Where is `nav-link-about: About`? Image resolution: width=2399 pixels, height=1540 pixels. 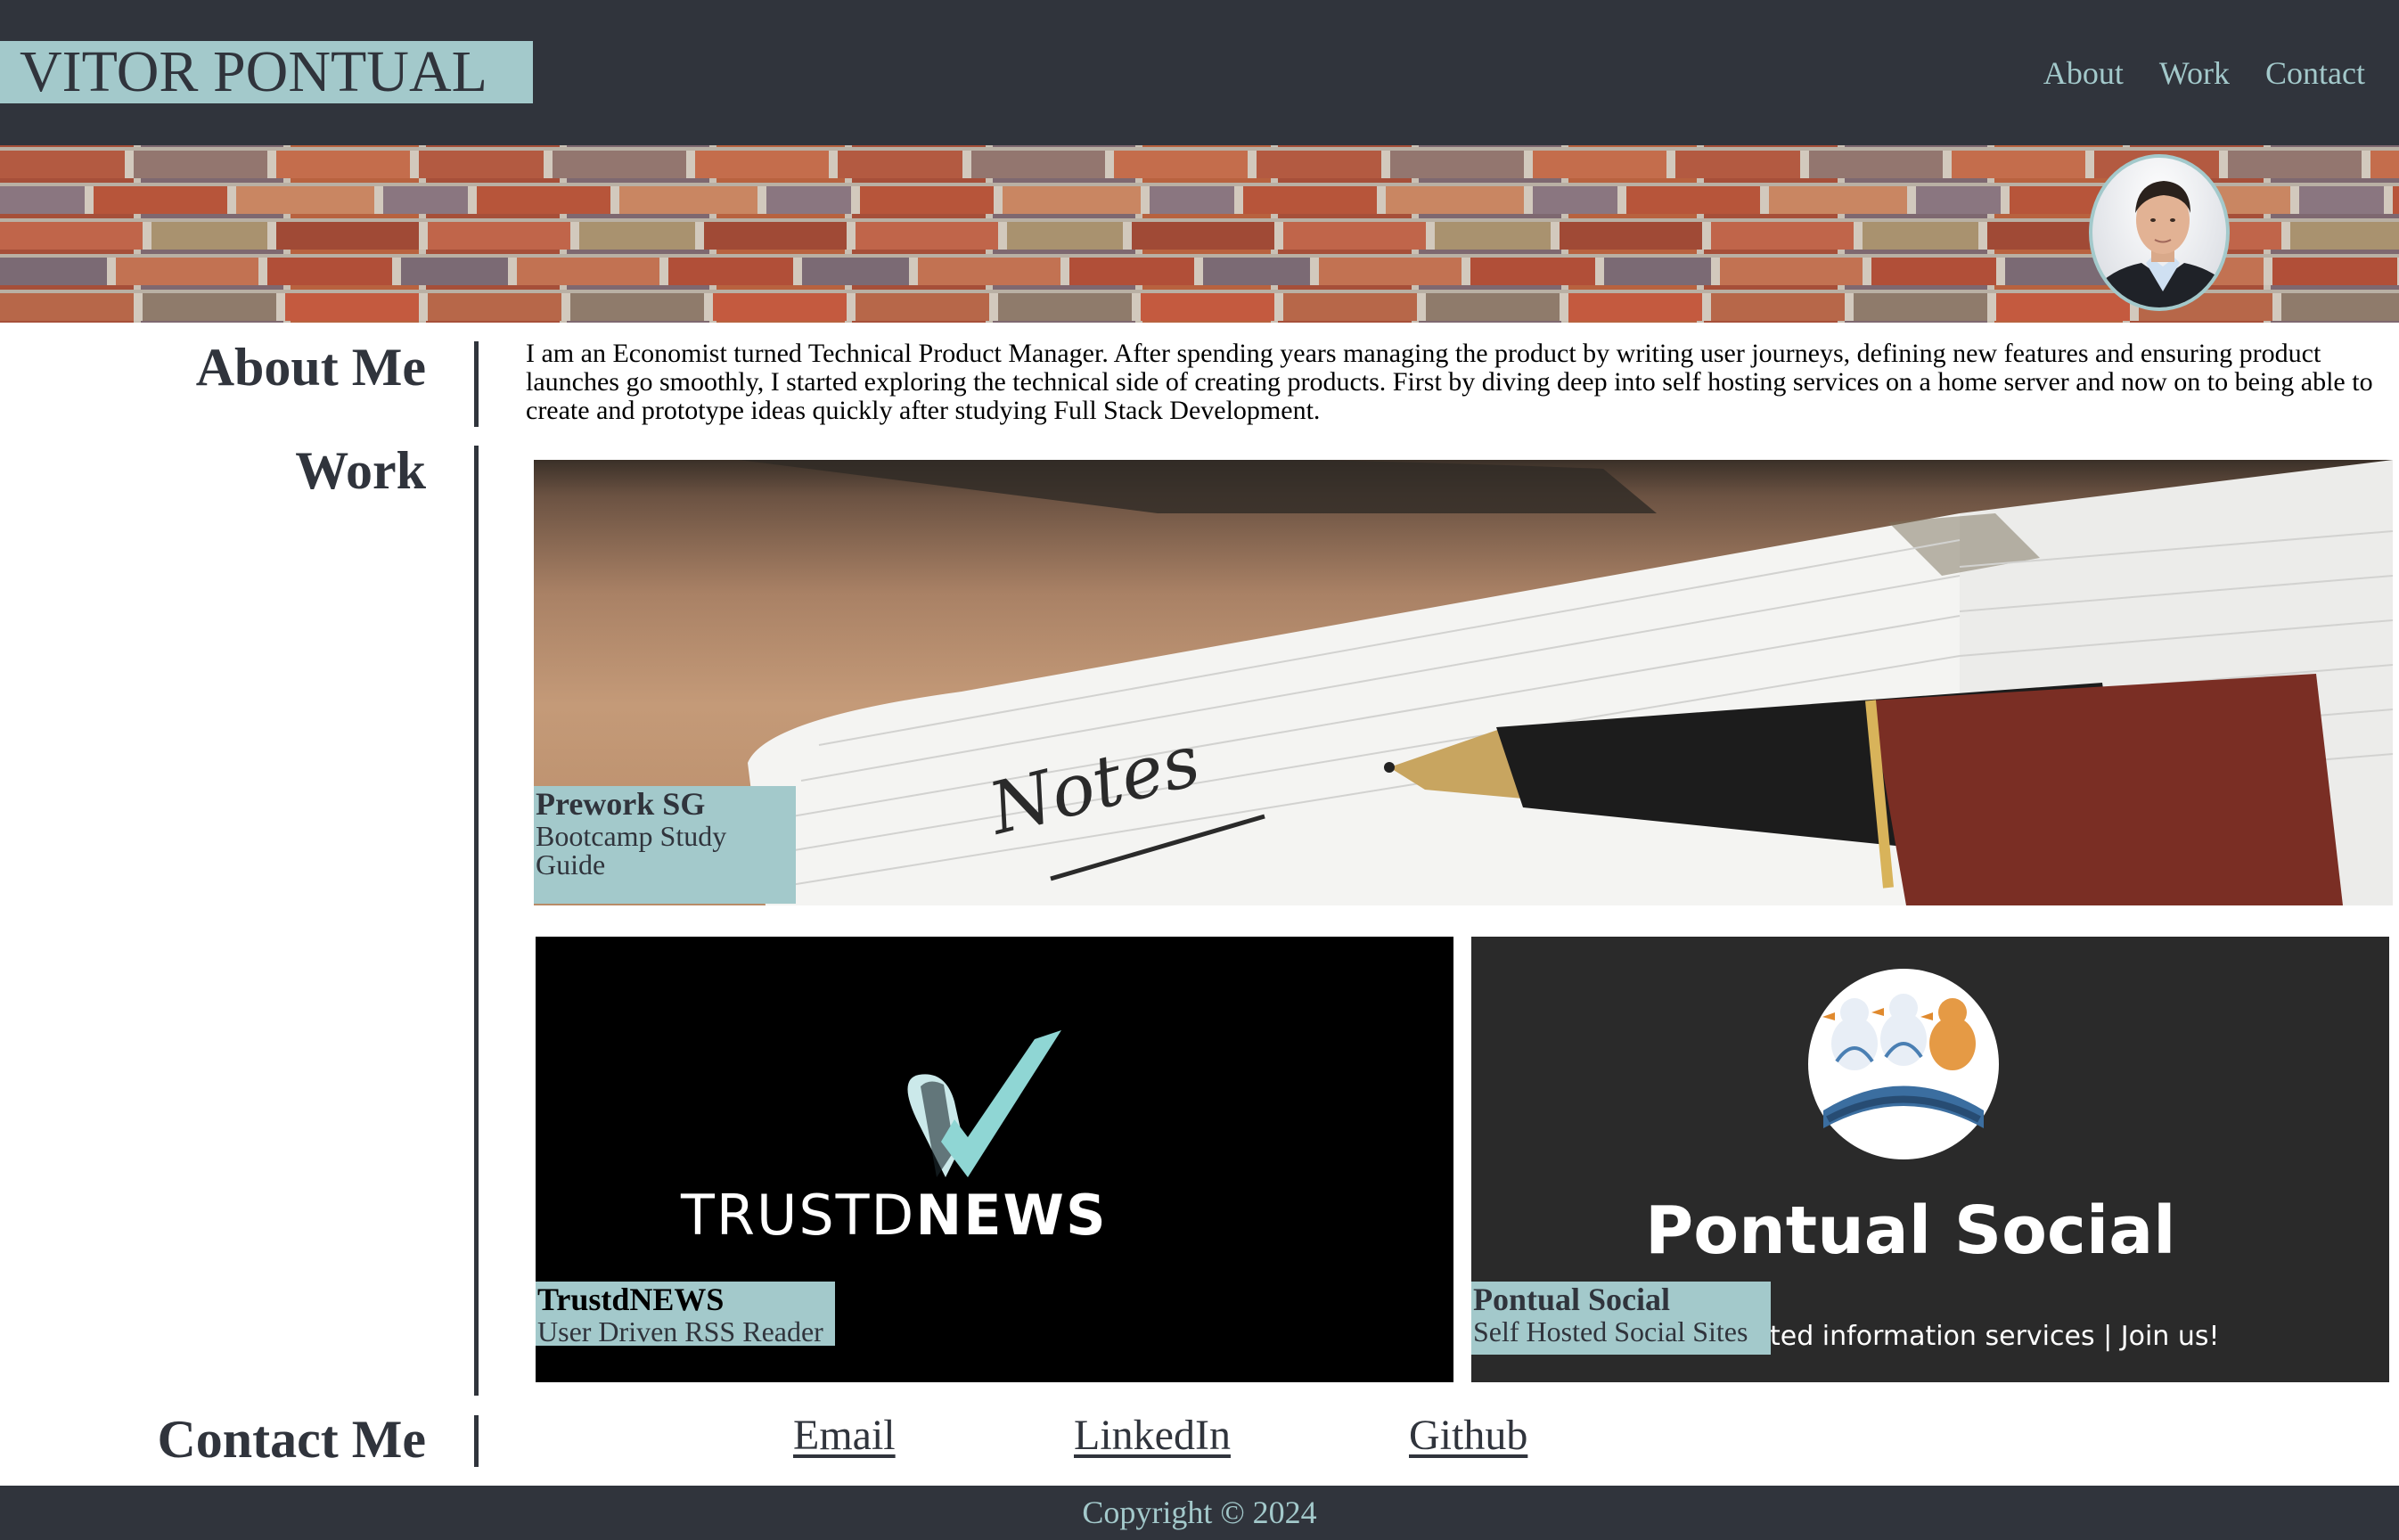
nav-link-about: About is located at coordinates (2084, 73).